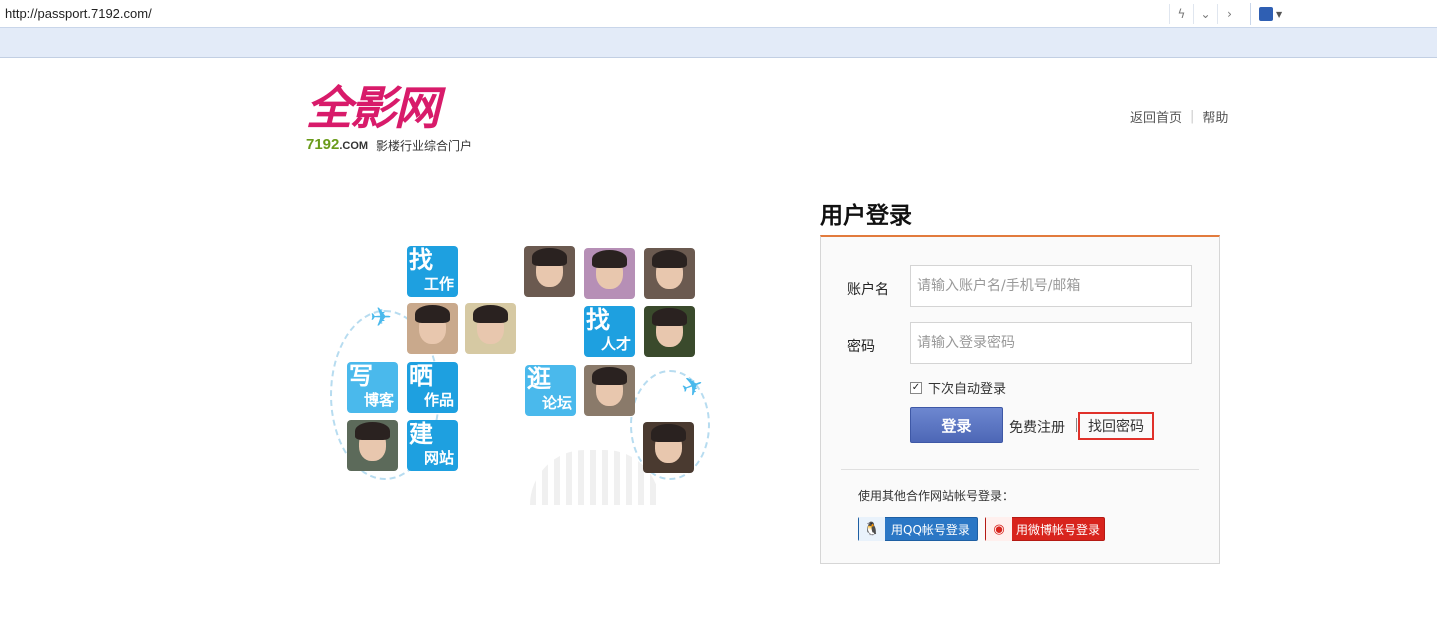 The image size is (1437, 617). Describe the element at coordinates (438, 284) in the screenshot. I see `tile-label: 工作` at that location.